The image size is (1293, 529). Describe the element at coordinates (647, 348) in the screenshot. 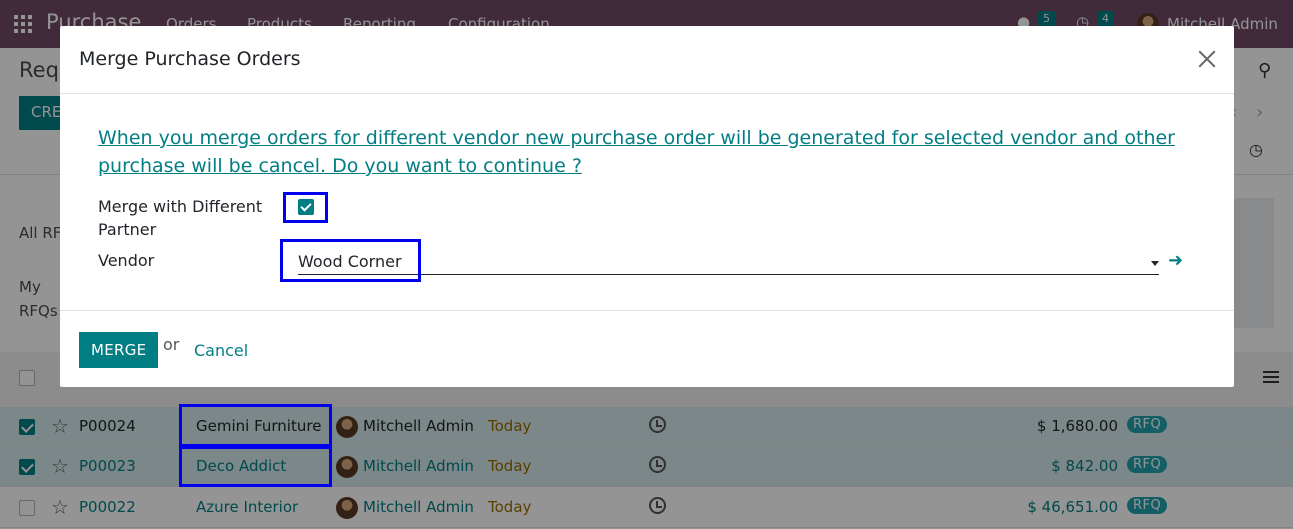

I see `dialog-footer: MERGE or Cancel` at that location.